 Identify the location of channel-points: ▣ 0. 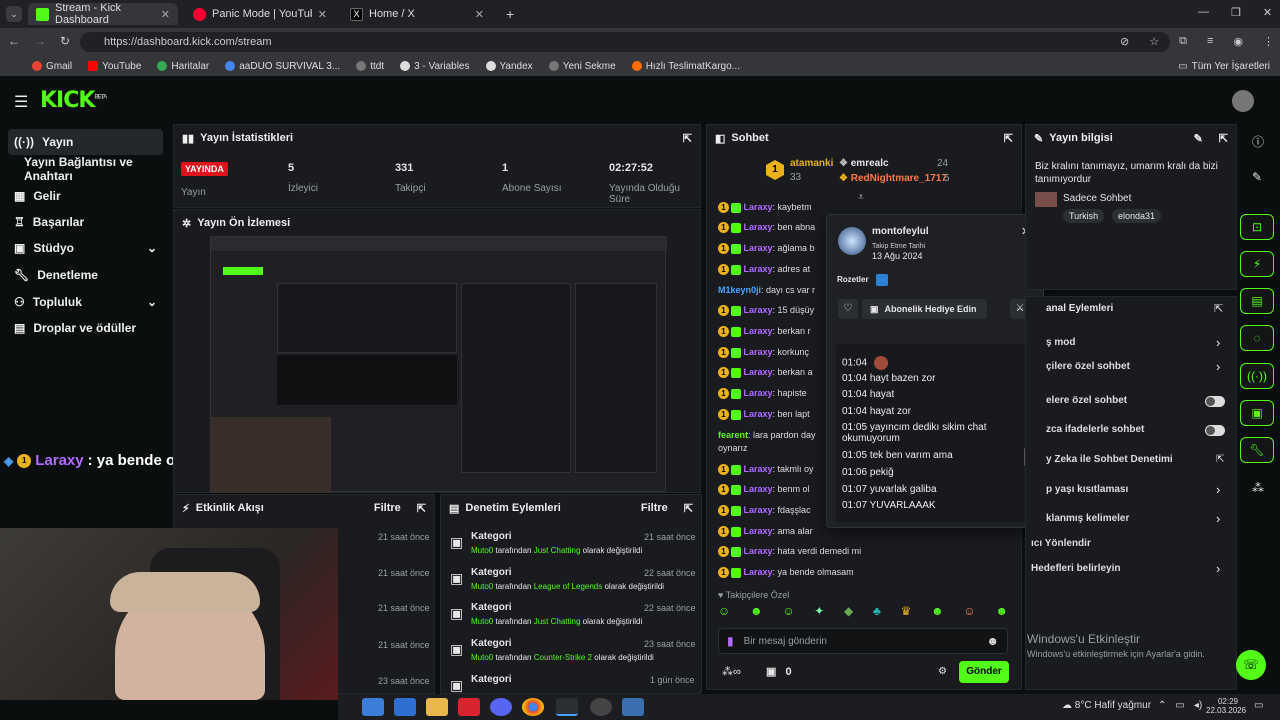
(779, 671).